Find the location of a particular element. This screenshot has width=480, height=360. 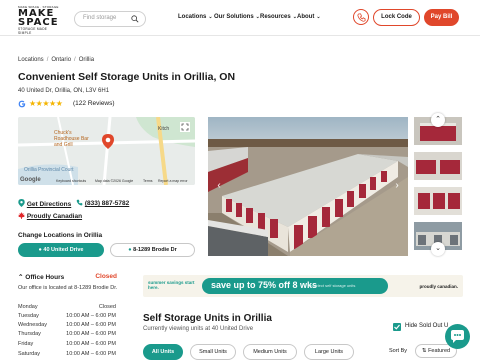

hours-day: Thursday is located at coordinates (29, 334).